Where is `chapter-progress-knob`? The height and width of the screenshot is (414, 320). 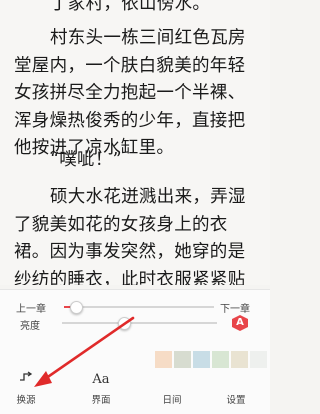 chapter-progress-knob is located at coordinates (76, 307).